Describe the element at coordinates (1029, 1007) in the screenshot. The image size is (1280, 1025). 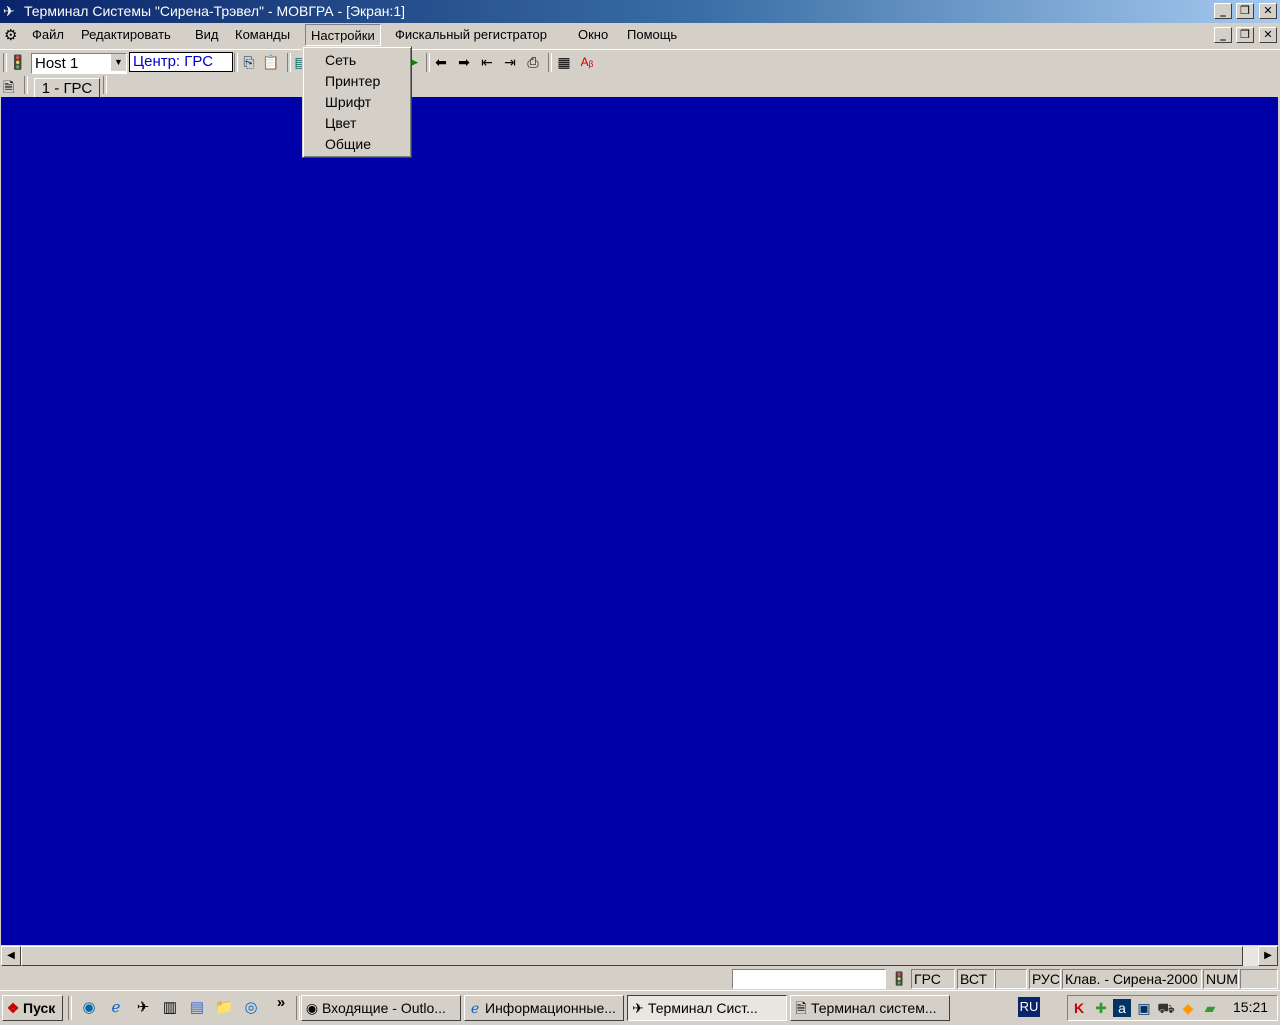
I see `language-indicator: RU` at that location.